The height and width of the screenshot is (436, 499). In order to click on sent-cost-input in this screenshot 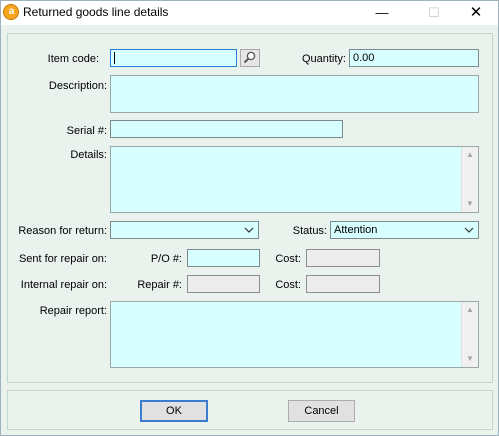, I will do `click(343, 258)`.